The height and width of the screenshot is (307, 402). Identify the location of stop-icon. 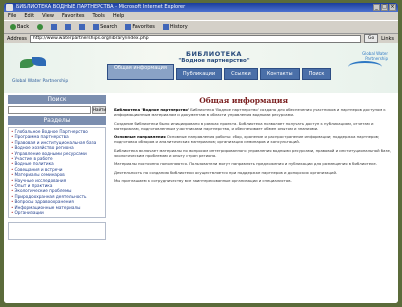
(54, 27).